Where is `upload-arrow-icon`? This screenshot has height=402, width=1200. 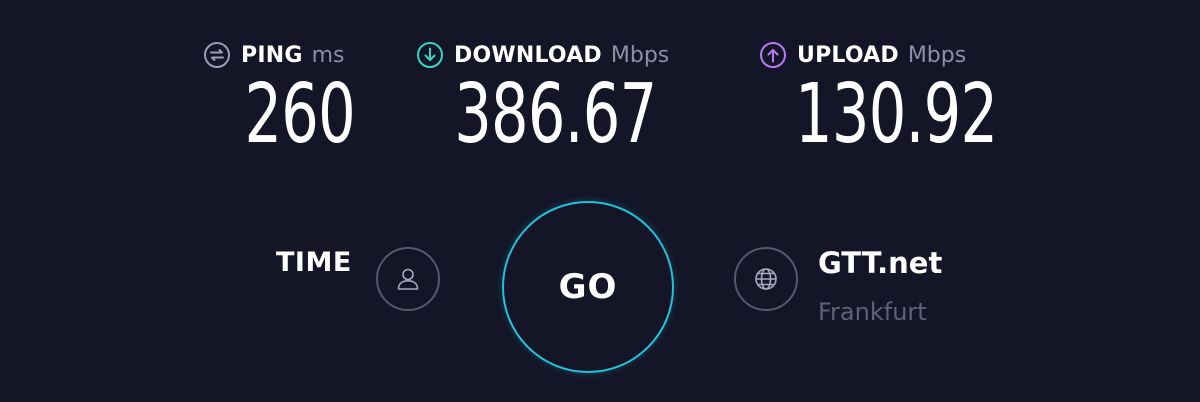 upload-arrow-icon is located at coordinates (773, 55).